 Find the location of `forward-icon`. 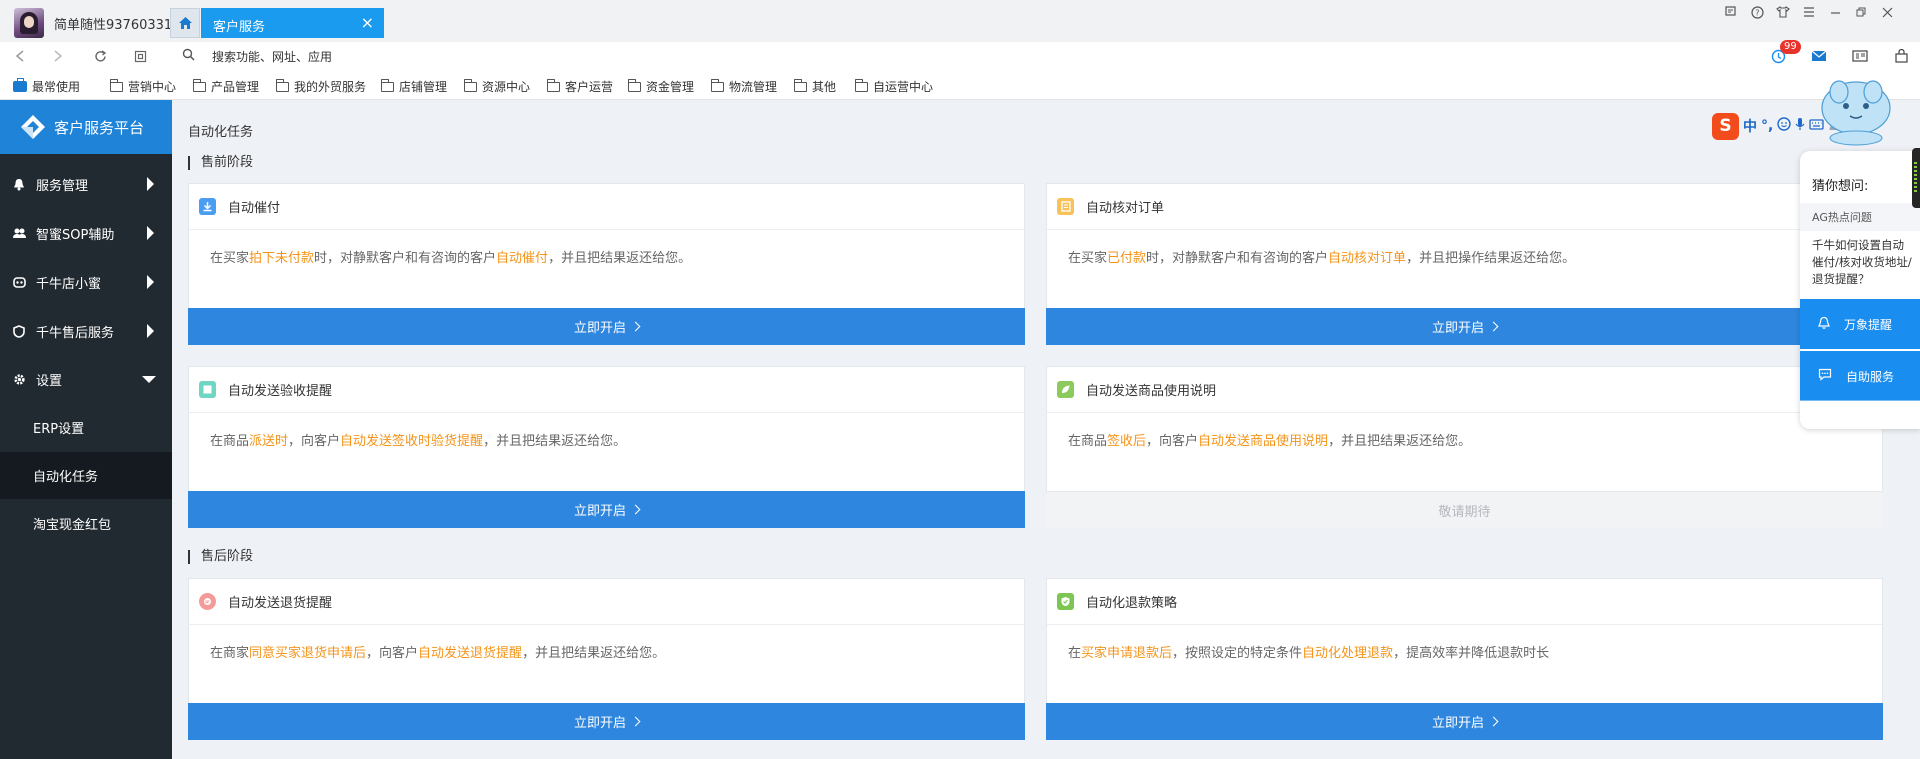

forward-icon is located at coordinates (58, 56).